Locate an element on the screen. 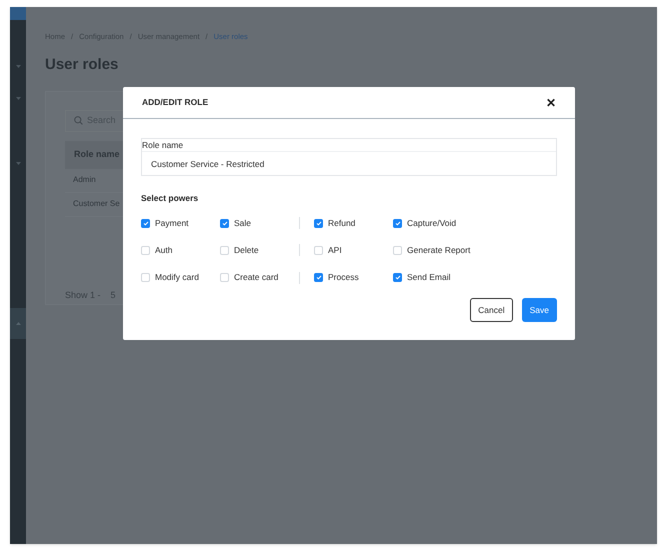  checkbox-label: Auth is located at coordinates (163, 250).